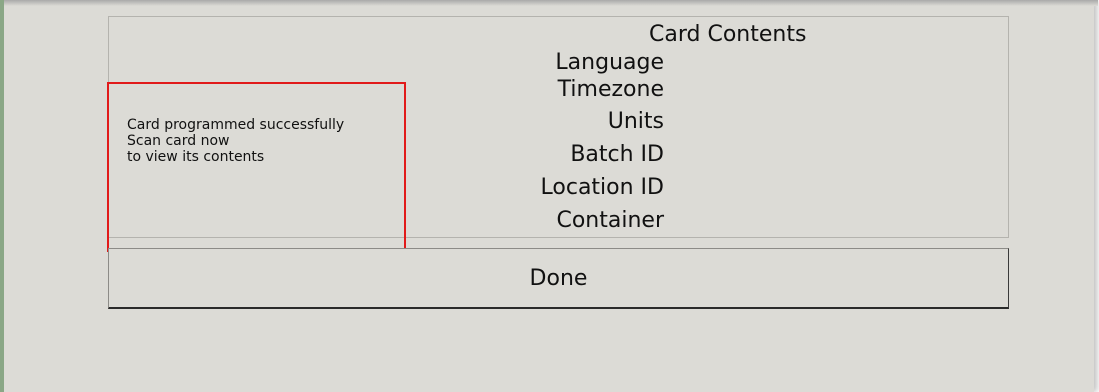 Image resolution: width=1099 pixels, height=392 pixels. Describe the element at coordinates (610, 220) in the screenshot. I see `field-container: Container` at that location.